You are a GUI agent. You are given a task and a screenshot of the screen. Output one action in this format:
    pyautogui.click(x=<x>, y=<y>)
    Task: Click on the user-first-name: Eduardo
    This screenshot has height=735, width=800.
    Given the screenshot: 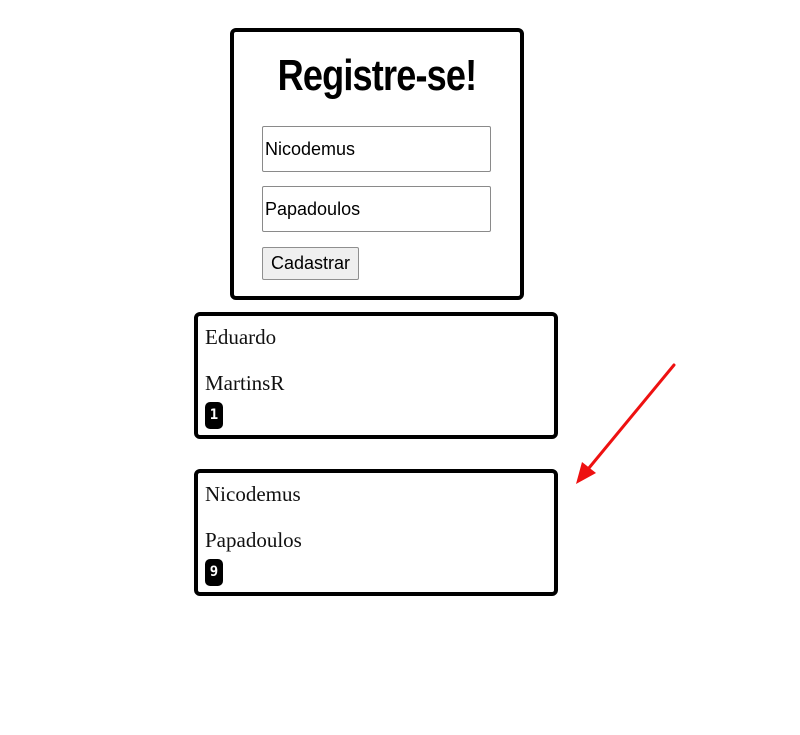 What is the action you would take?
    pyautogui.click(x=241, y=337)
    